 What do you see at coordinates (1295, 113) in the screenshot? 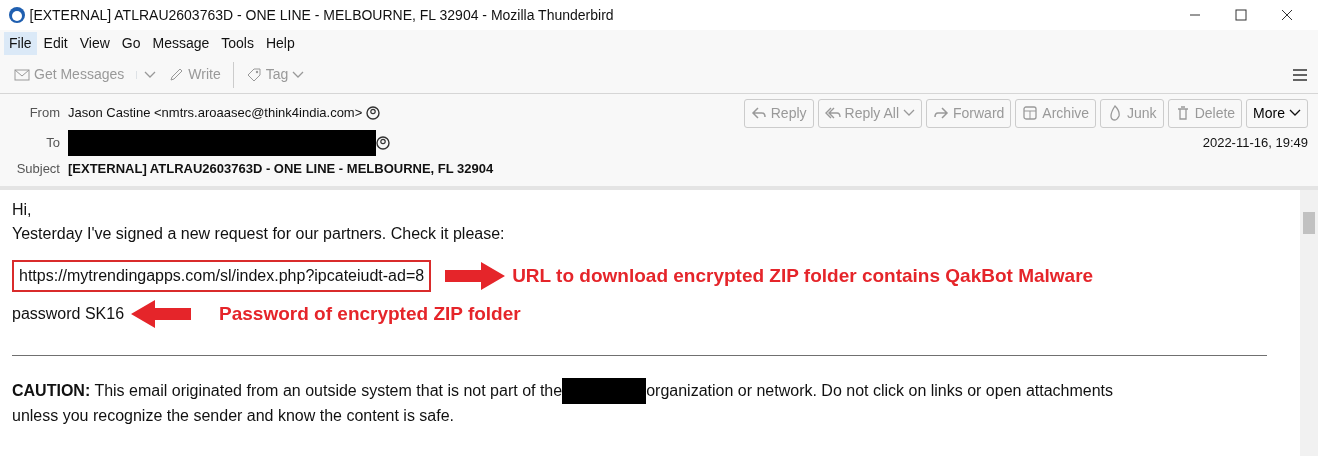
I see `caret-icon` at bounding box center [1295, 113].